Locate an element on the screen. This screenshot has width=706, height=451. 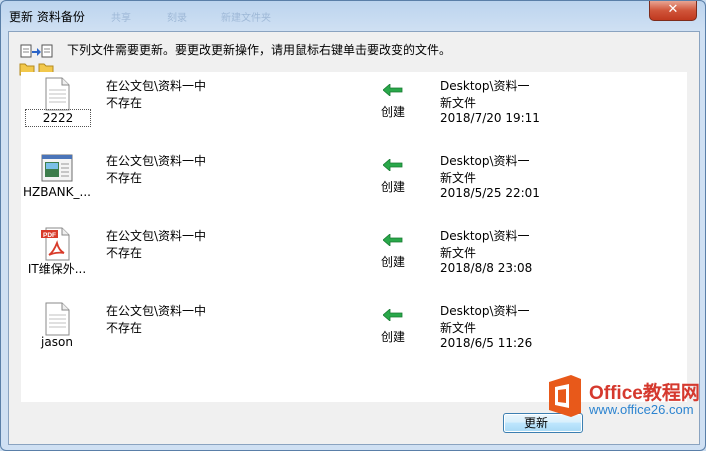
title-bar: 更新 资料备份 共享 刻录 新建文件夹 ✕ is located at coordinates (353, 16).